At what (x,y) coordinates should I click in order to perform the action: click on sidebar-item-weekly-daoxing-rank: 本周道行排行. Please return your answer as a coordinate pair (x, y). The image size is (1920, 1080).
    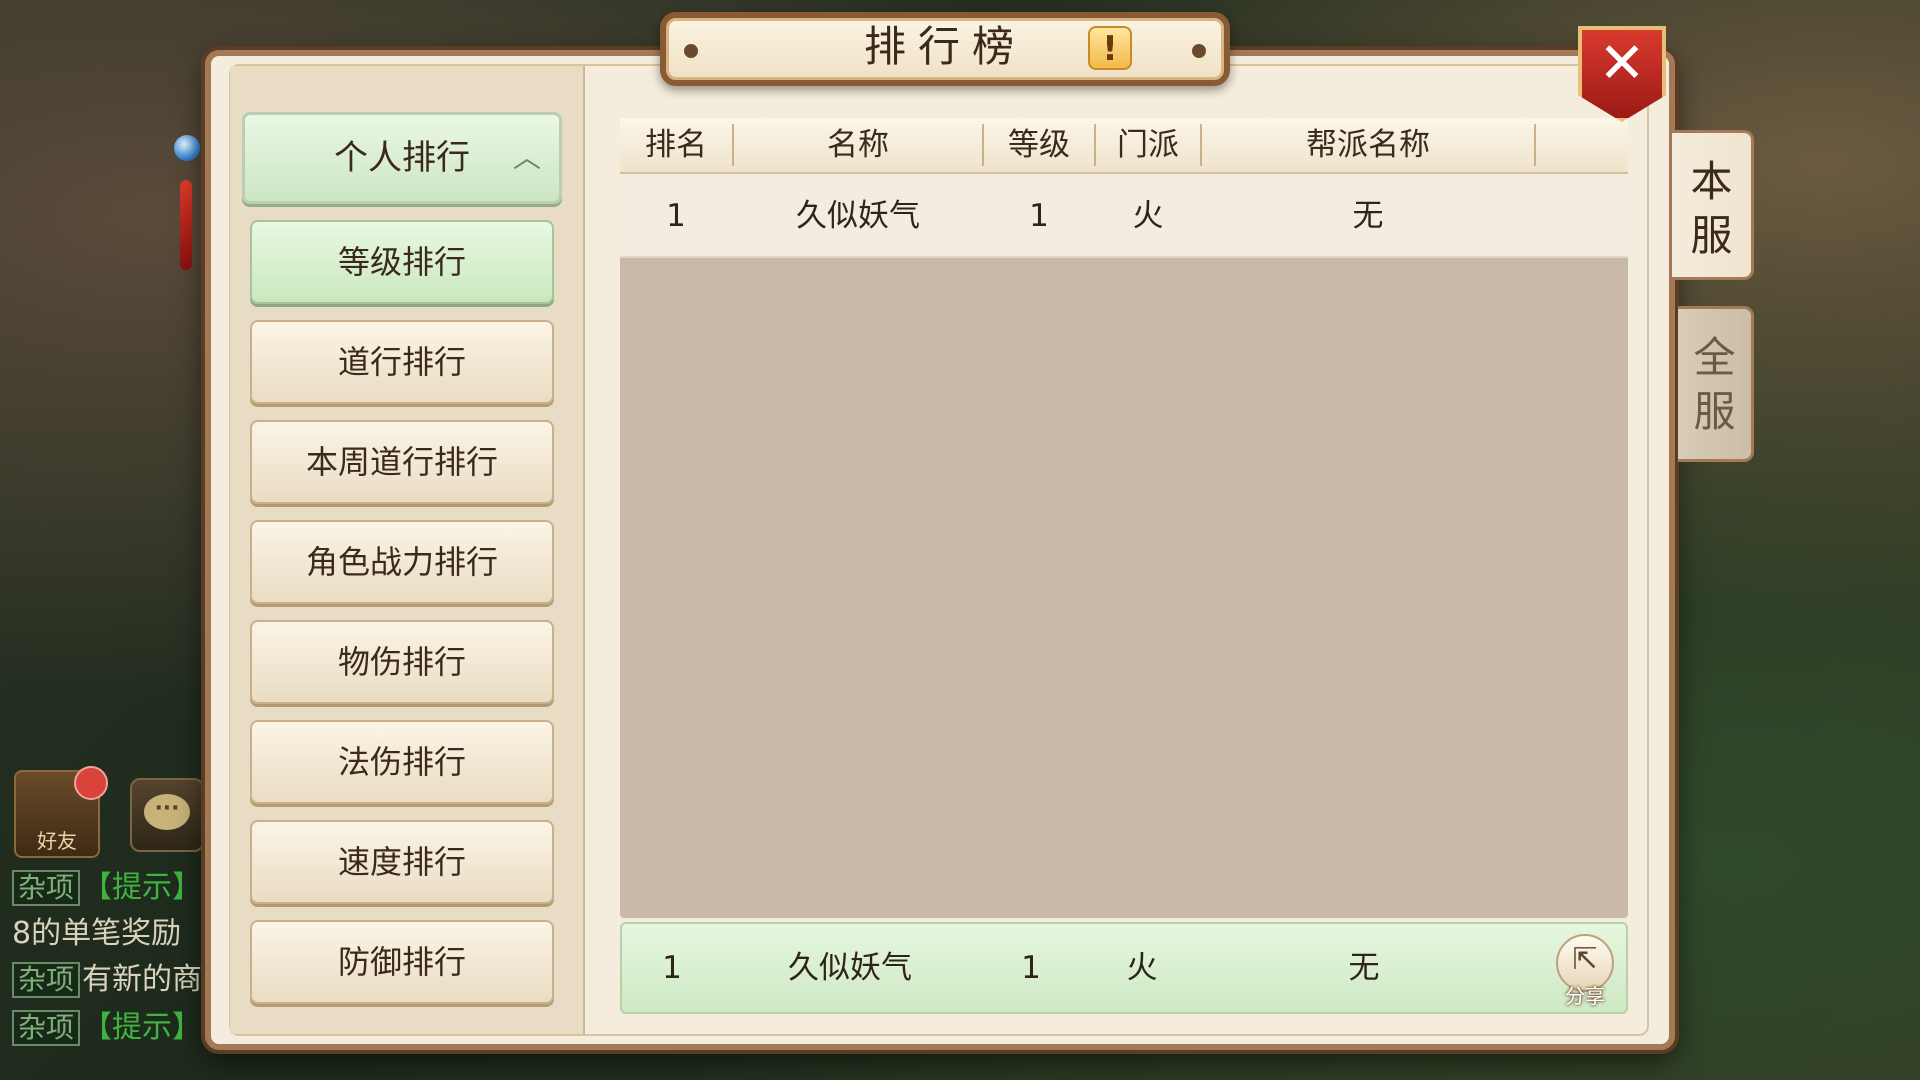
    Looking at the image, I should click on (402, 462).